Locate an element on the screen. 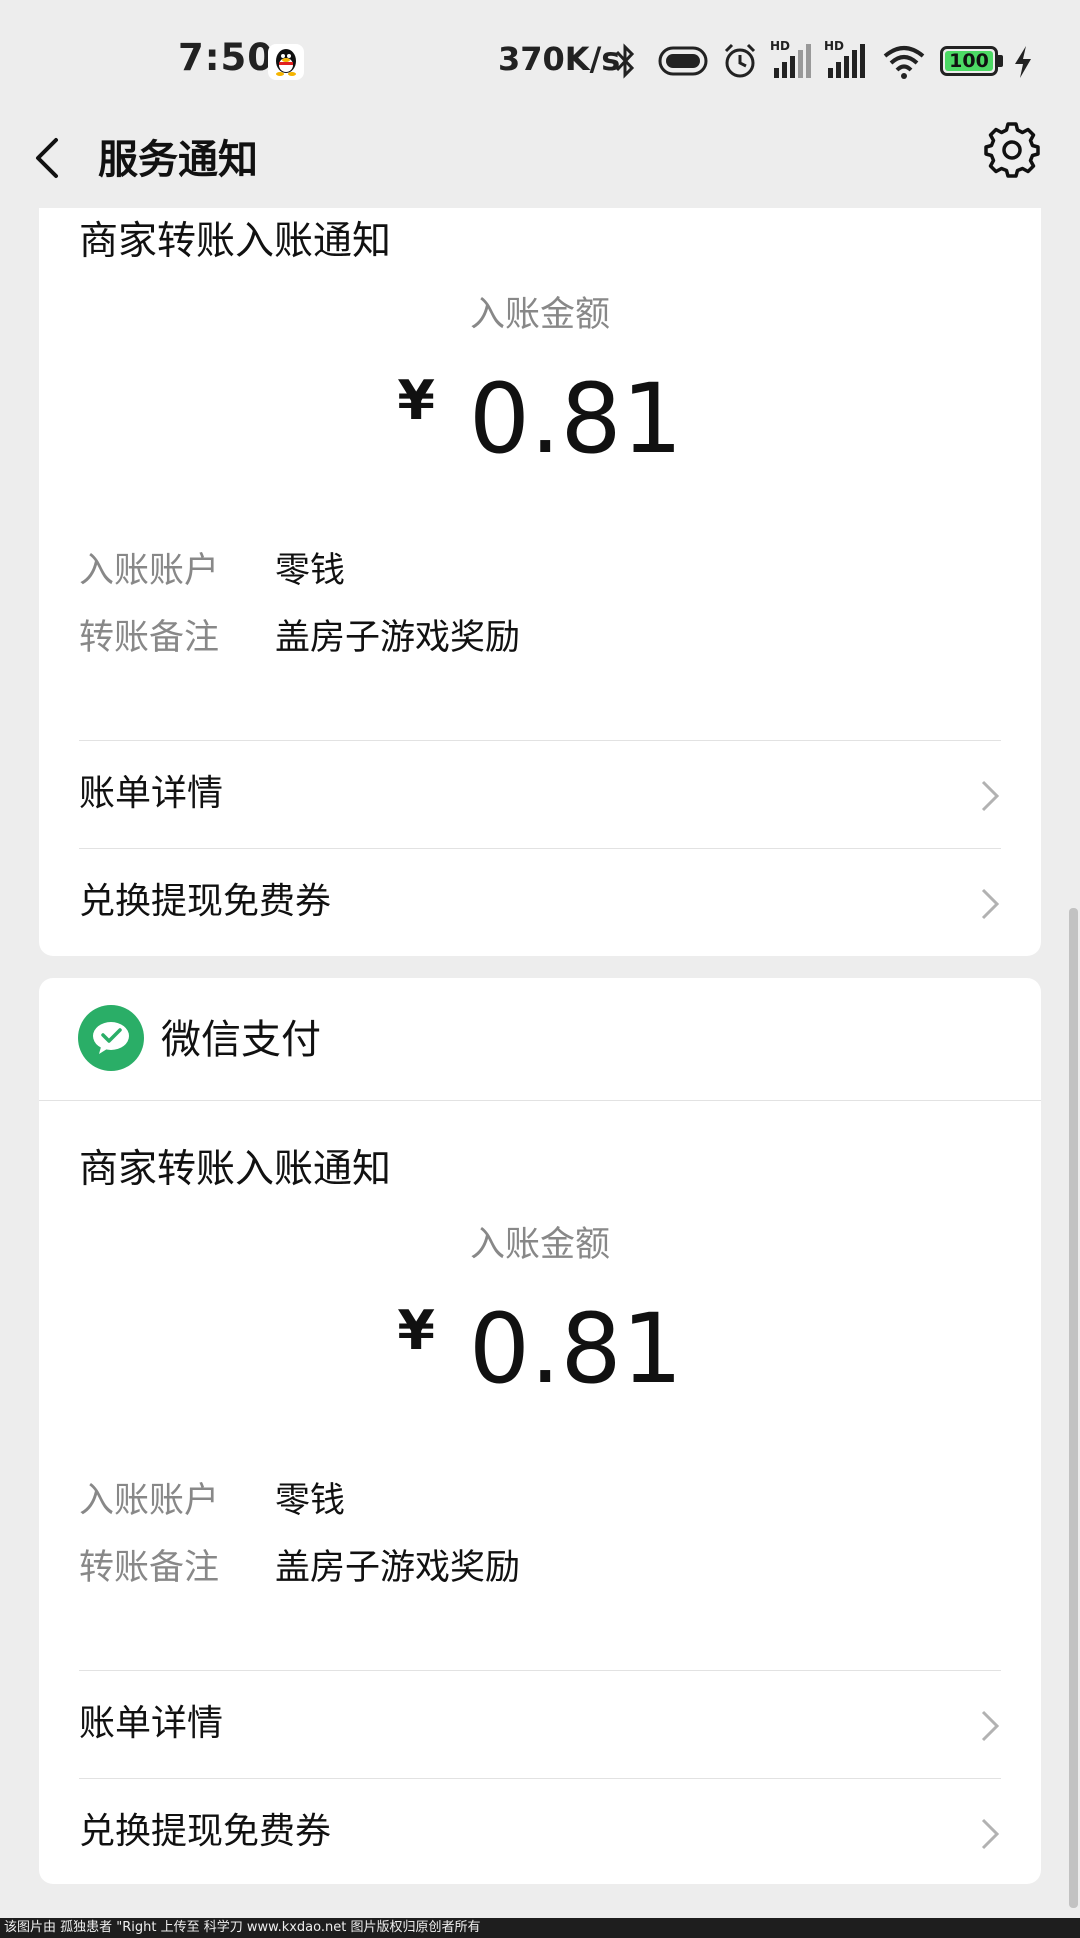 The image size is (1080, 1938). card-header: 微信支付 is located at coordinates (540, 1039).